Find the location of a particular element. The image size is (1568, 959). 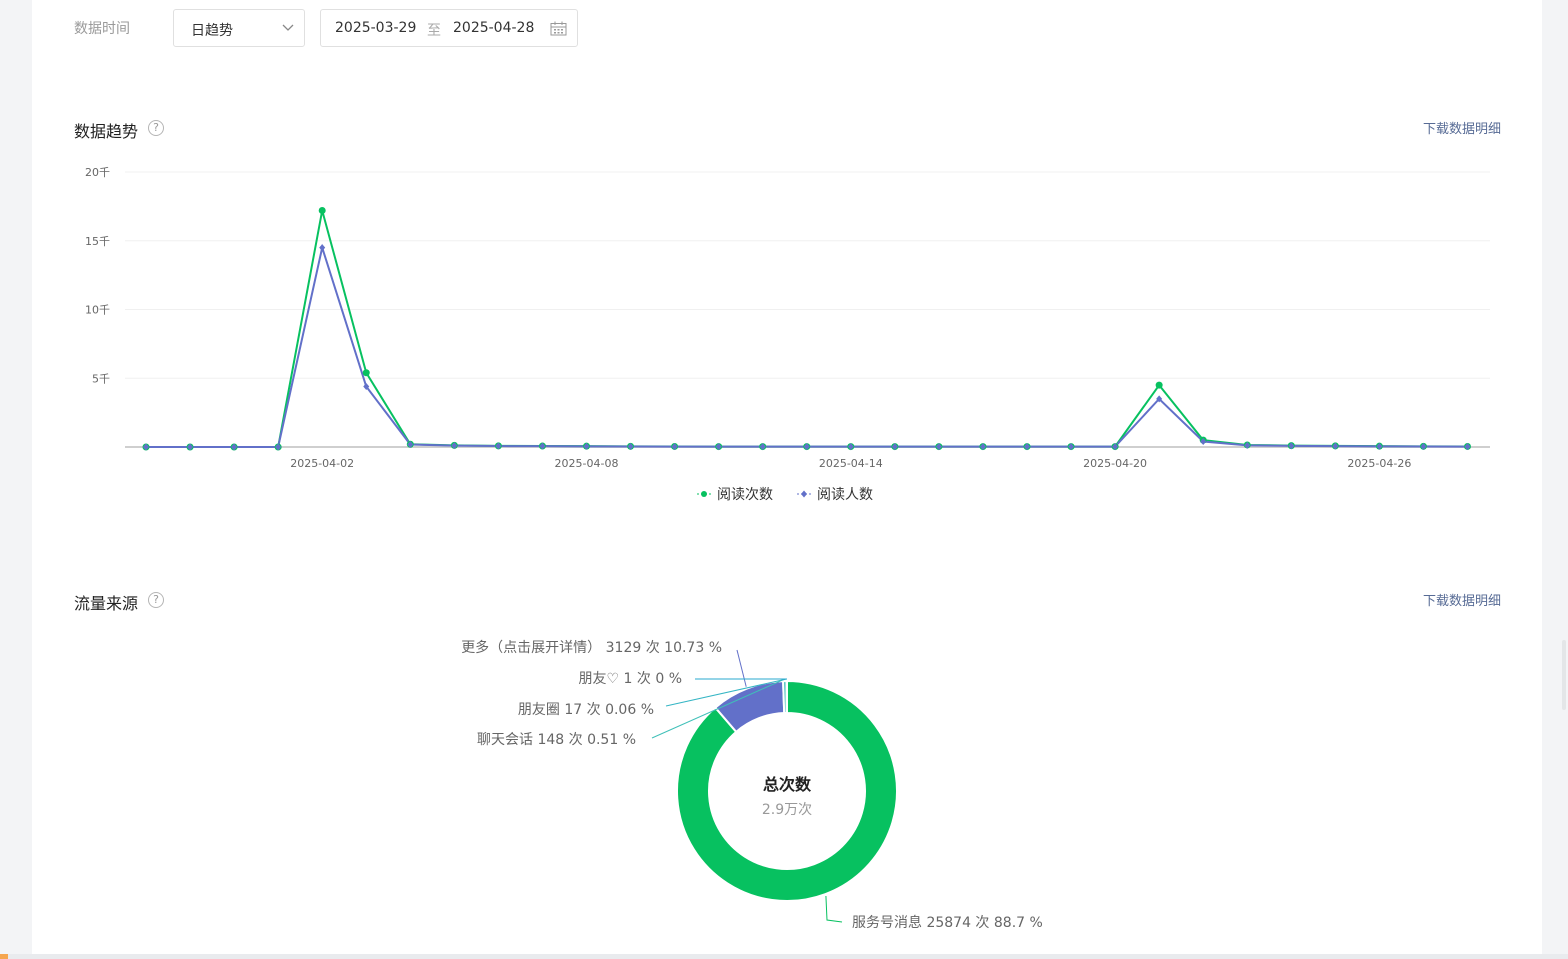

x-tick-label: 2025-04-02 is located at coordinates (322, 463).